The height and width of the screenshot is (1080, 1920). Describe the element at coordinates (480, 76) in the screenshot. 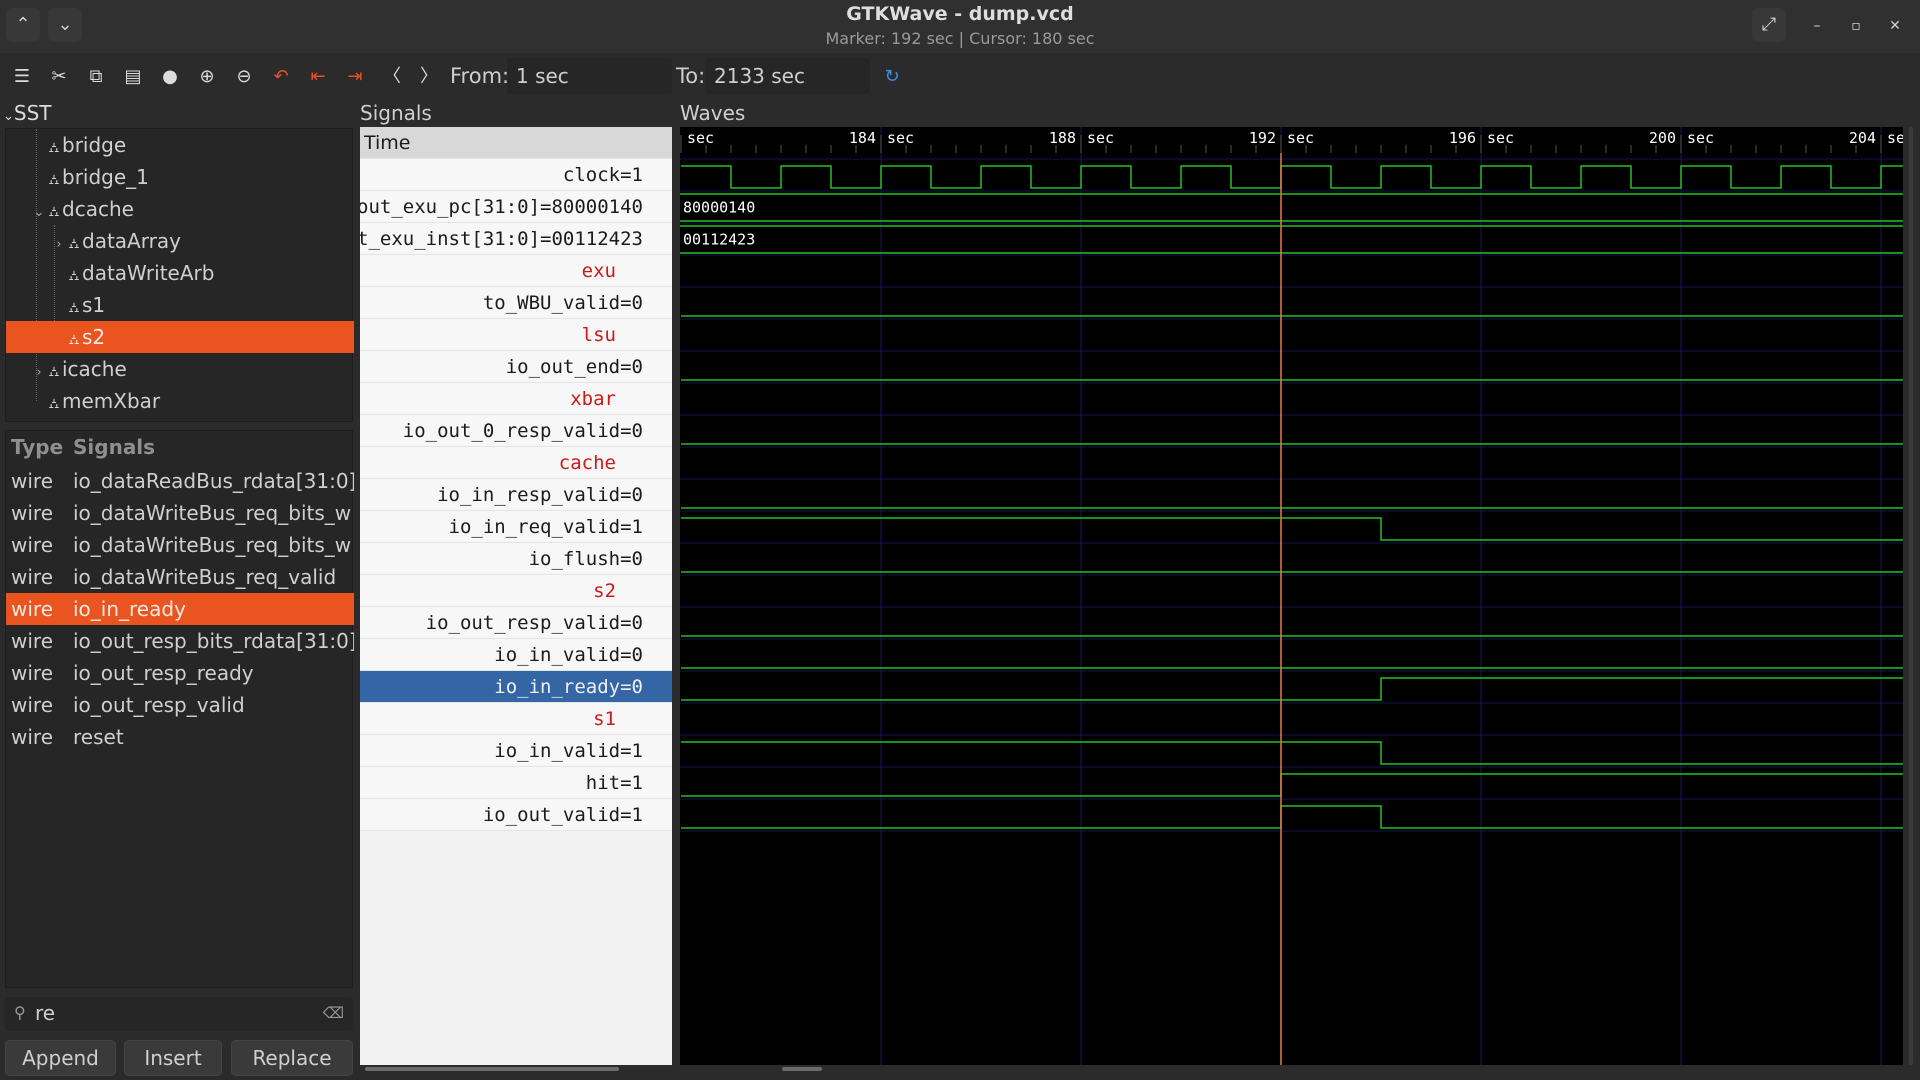

I see `from-label: From:` at that location.